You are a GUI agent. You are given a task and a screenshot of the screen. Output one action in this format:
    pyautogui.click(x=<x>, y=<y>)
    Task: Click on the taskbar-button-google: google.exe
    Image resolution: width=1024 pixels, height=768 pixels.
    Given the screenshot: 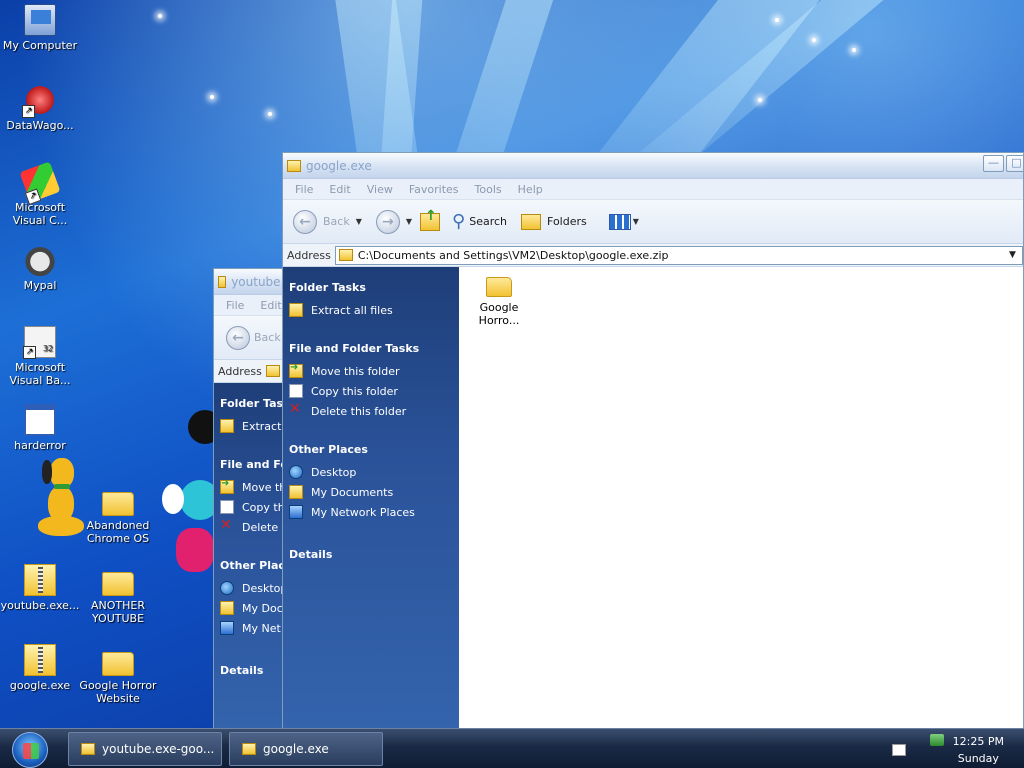 What is the action you would take?
    pyautogui.click(x=306, y=749)
    